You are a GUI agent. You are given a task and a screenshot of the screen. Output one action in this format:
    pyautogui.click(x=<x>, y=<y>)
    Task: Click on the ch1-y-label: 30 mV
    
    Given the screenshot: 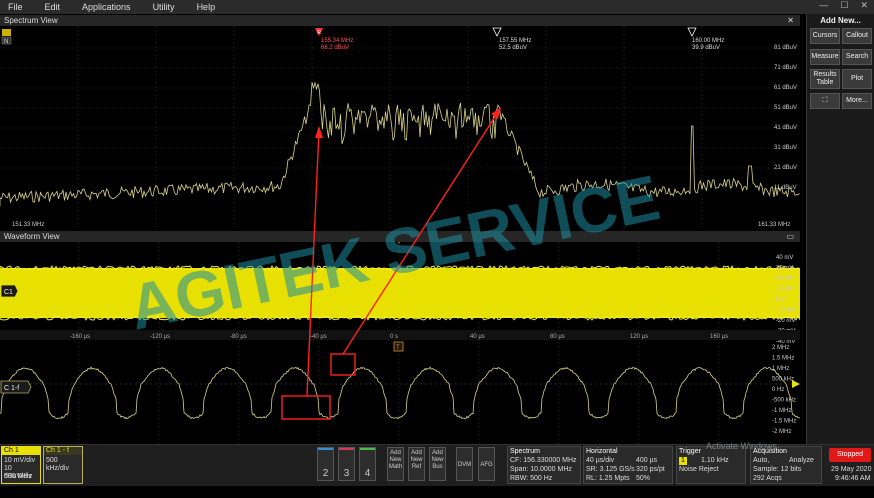 What is the action you would take?
    pyautogui.click(x=784, y=269)
    